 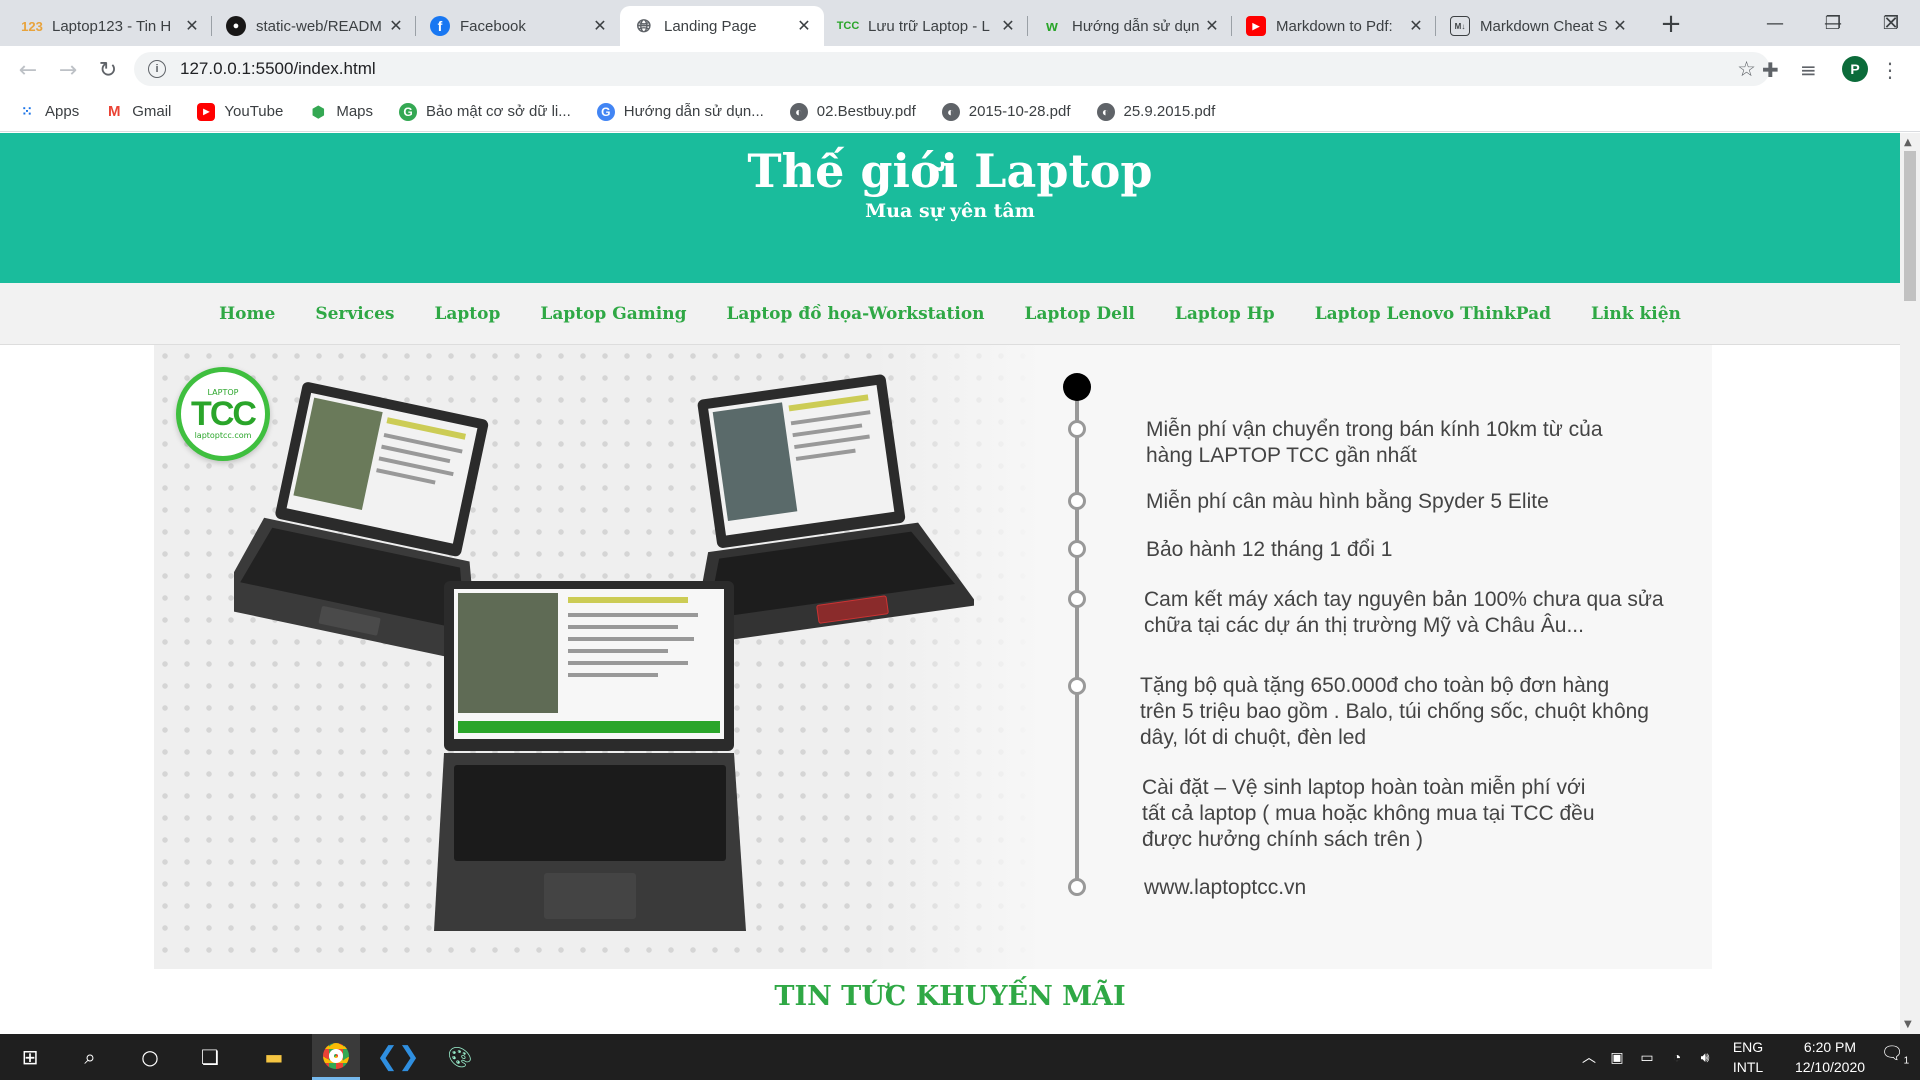 What do you see at coordinates (1910, 583) in the screenshot?
I see `page-scrollbar: ▲ ▼` at bounding box center [1910, 583].